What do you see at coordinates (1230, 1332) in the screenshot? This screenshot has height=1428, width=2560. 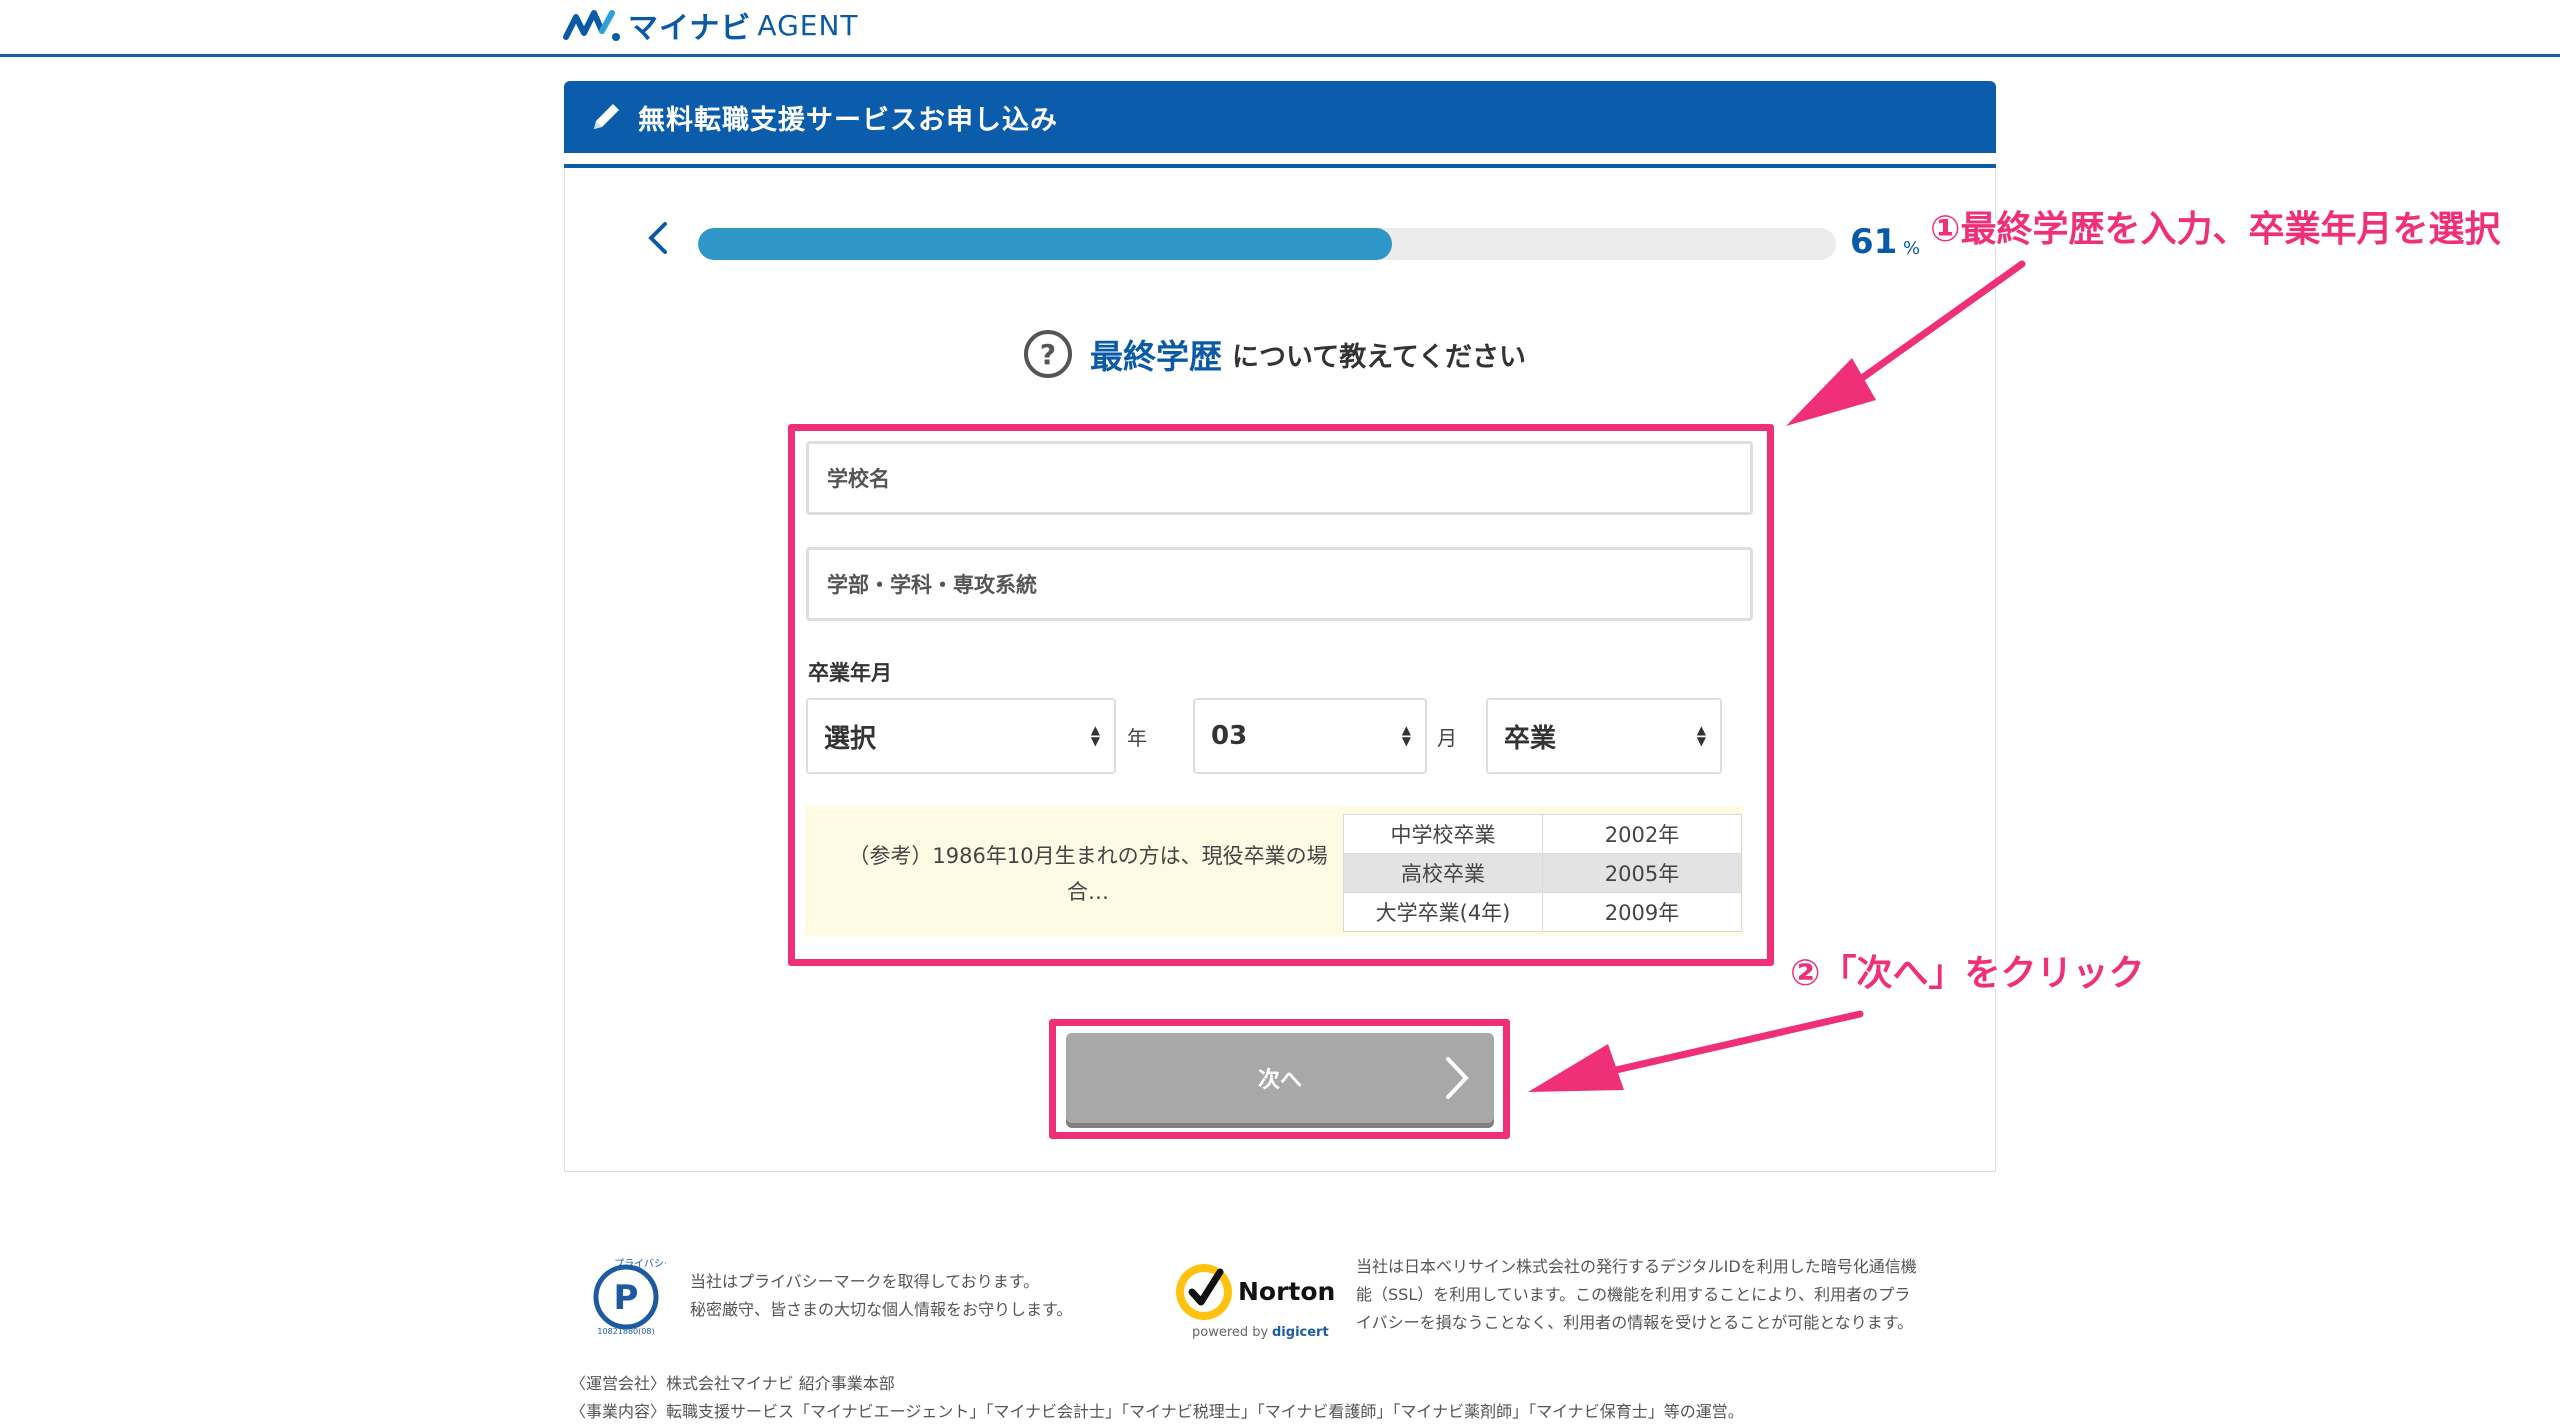 I see `norton-powered-text: powered by` at bounding box center [1230, 1332].